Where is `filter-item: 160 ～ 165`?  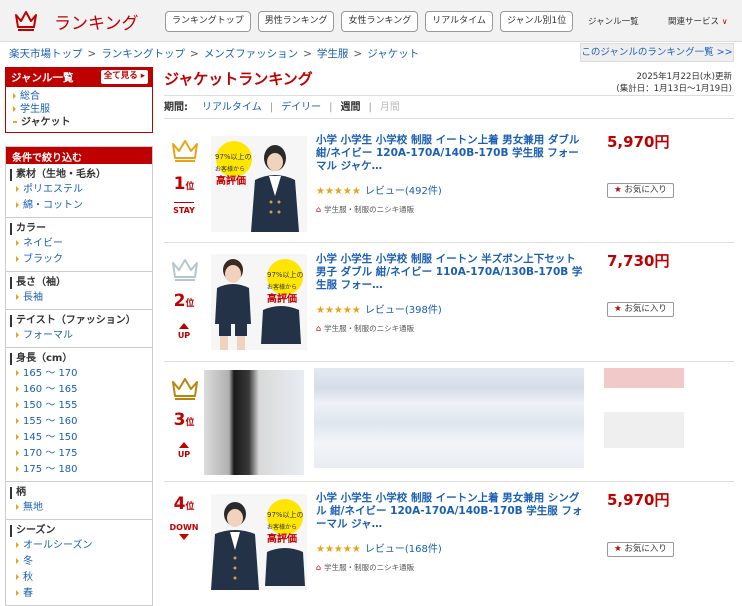 filter-item: 160 ～ 165 is located at coordinates (83, 390).